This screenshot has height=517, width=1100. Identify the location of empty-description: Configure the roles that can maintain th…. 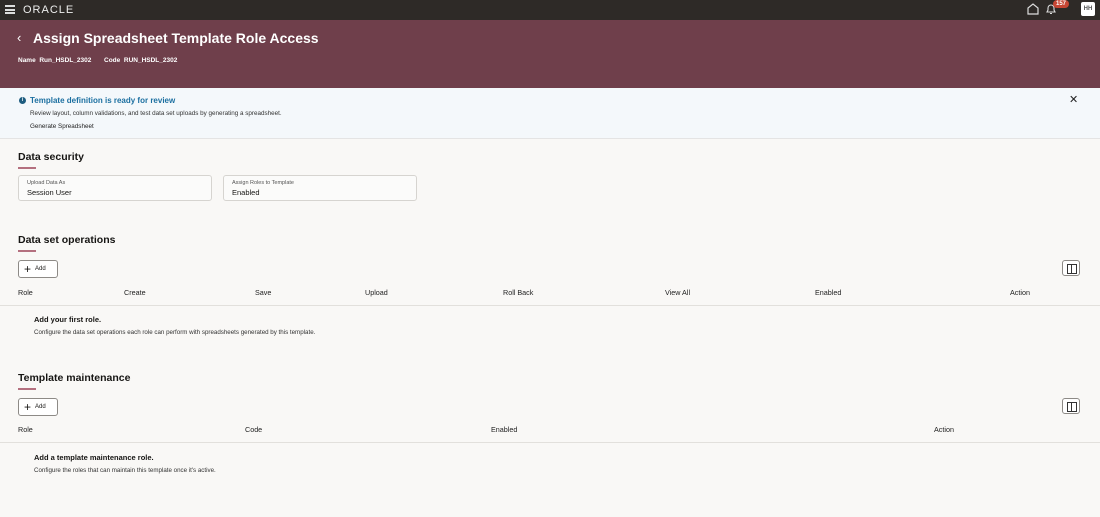
(125, 470).